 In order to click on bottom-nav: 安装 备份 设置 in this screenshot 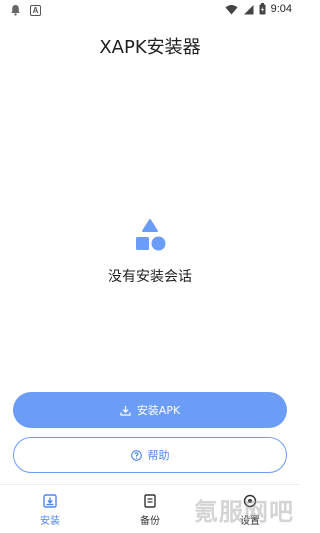, I will do `click(150, 508)`.